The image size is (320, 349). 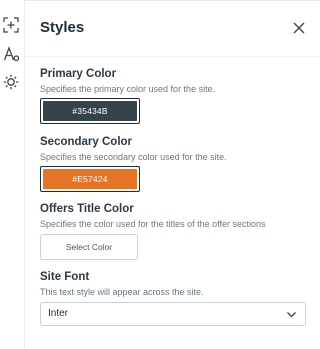 I want to click on font-style-icon, so click(x=11, y=54).